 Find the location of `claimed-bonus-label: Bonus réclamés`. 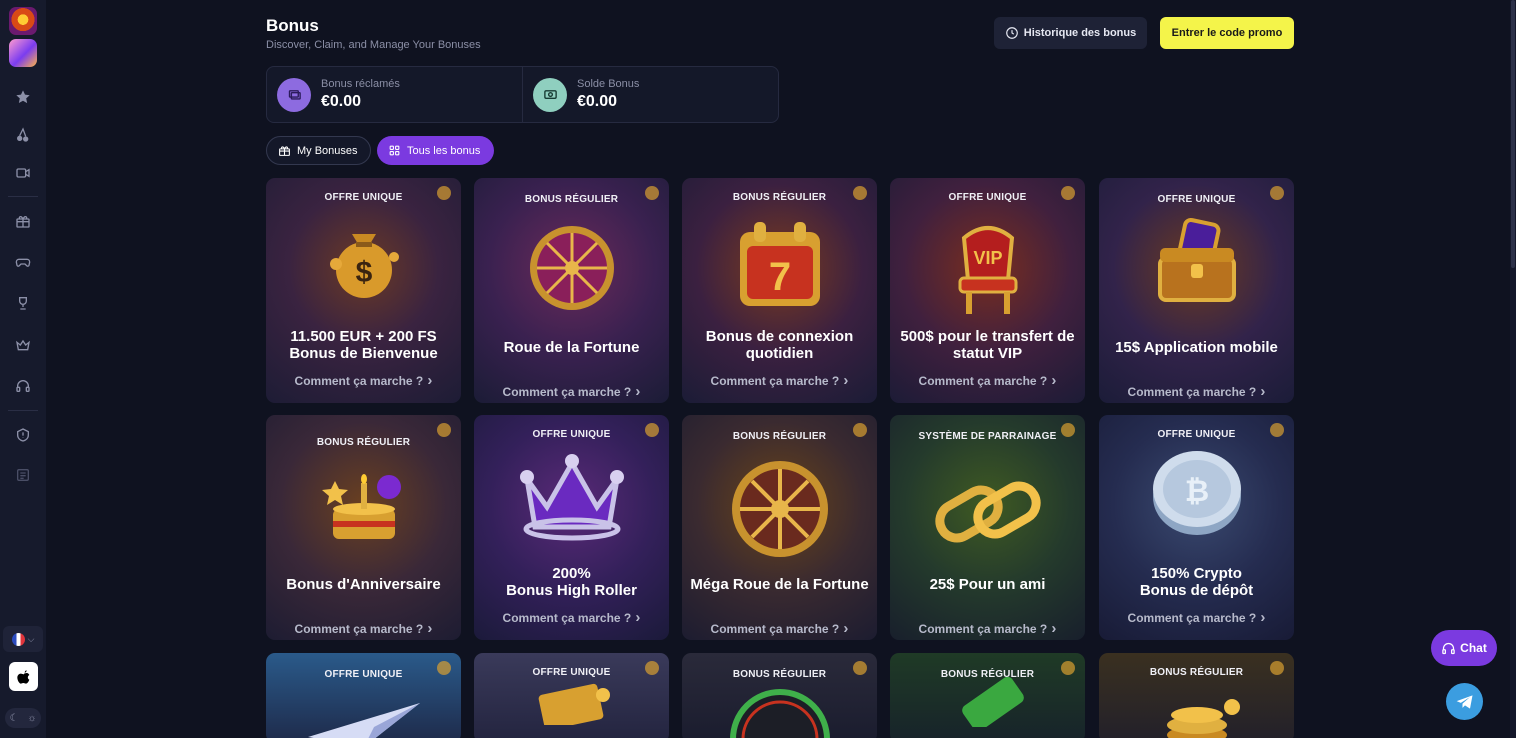

claimed-bonus-label: Bonus réclamés is located at coordinates (360, 84).